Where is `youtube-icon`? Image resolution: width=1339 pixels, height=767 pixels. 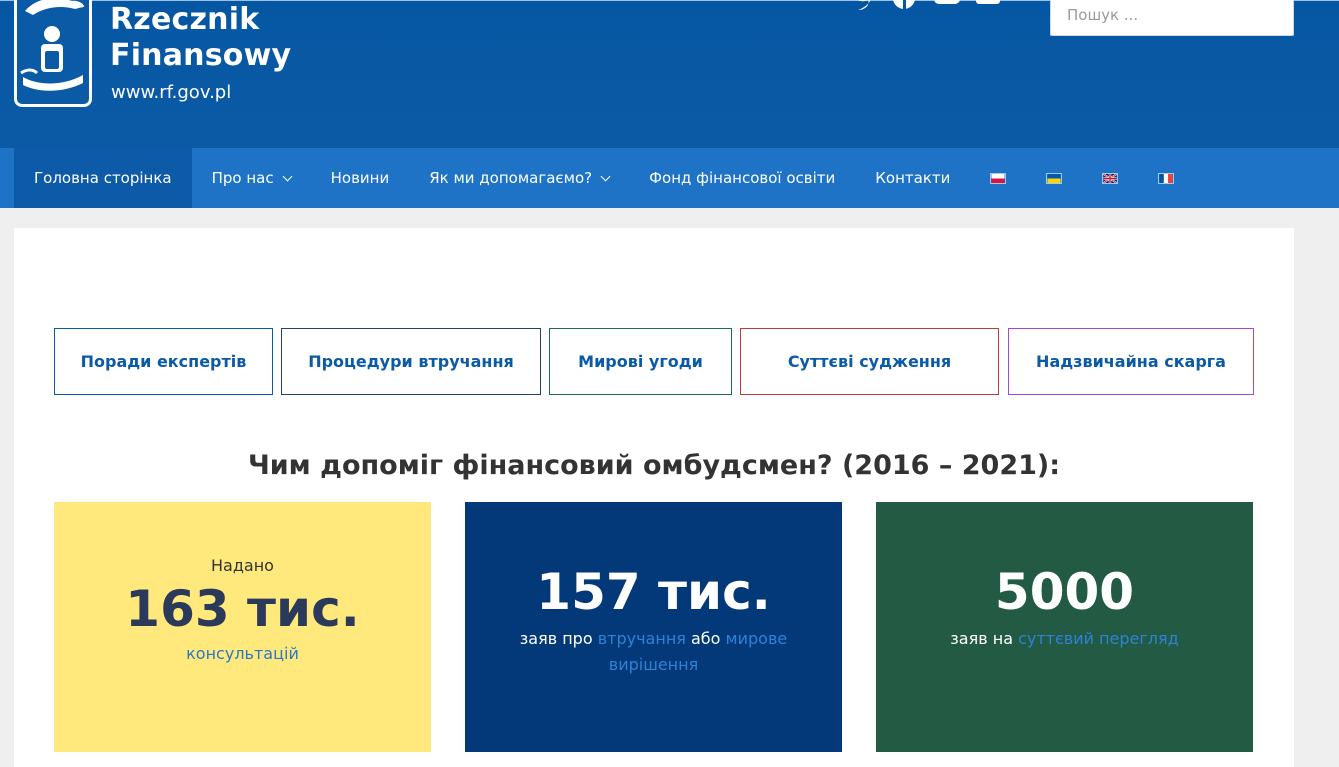
youtube-icon is located at coordinates (947, 6).